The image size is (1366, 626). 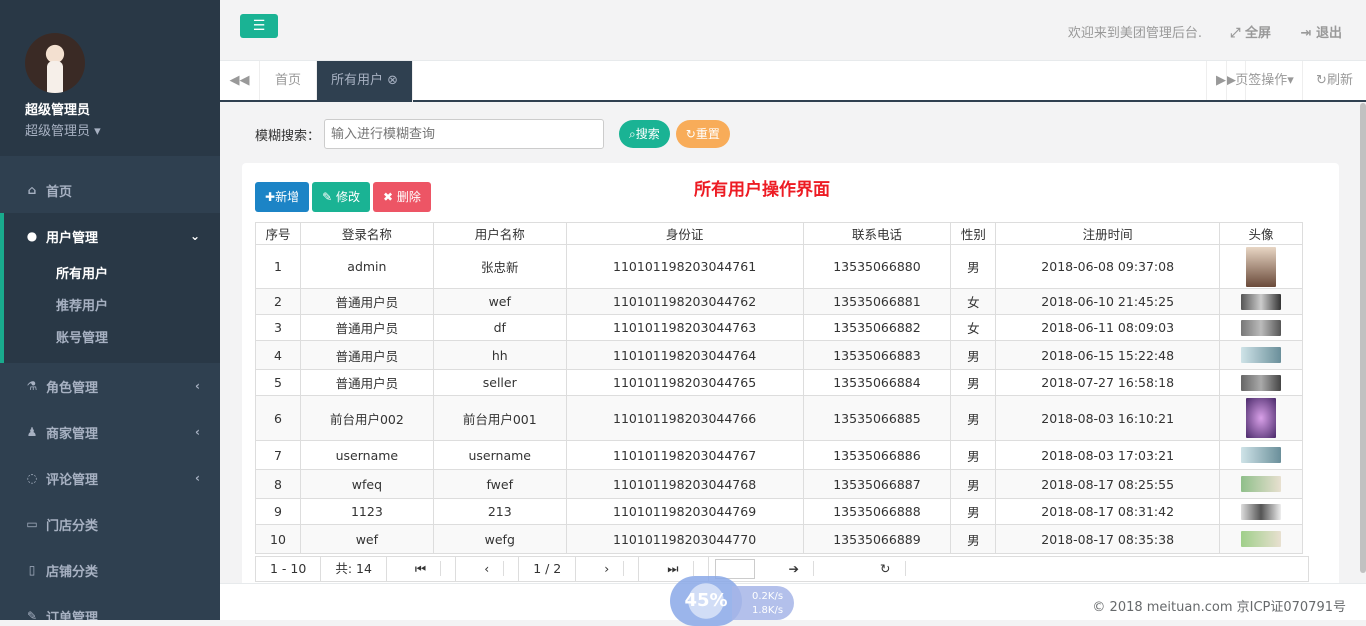 I want to click on first-page-button: ⏮, so click(x=422, y=569).